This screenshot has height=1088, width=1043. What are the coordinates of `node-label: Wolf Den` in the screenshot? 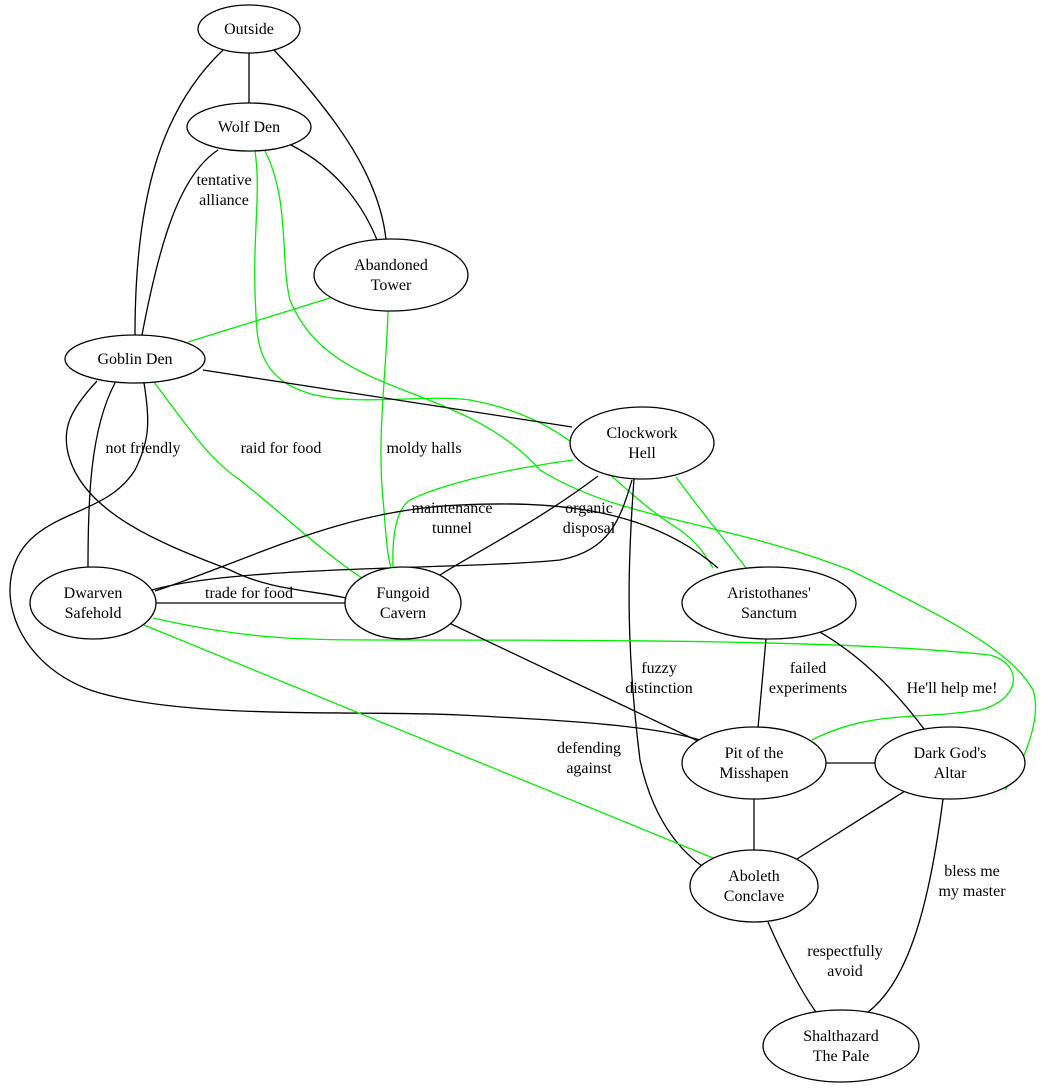 It's located at (249, 127).